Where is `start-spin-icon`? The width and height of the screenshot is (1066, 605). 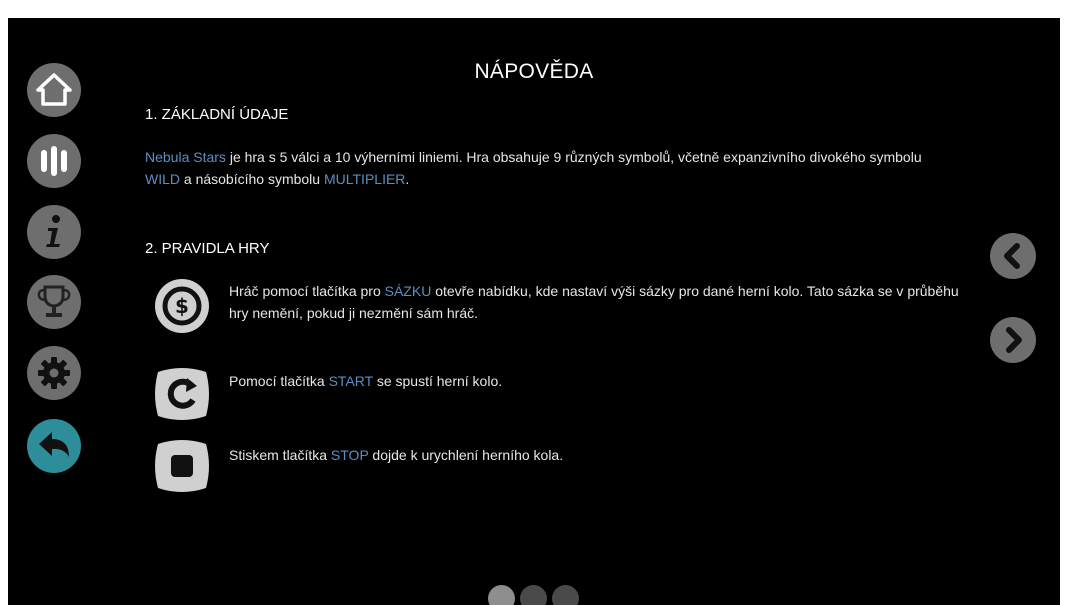
start-spin-icon is located at coordinates (182, 394).